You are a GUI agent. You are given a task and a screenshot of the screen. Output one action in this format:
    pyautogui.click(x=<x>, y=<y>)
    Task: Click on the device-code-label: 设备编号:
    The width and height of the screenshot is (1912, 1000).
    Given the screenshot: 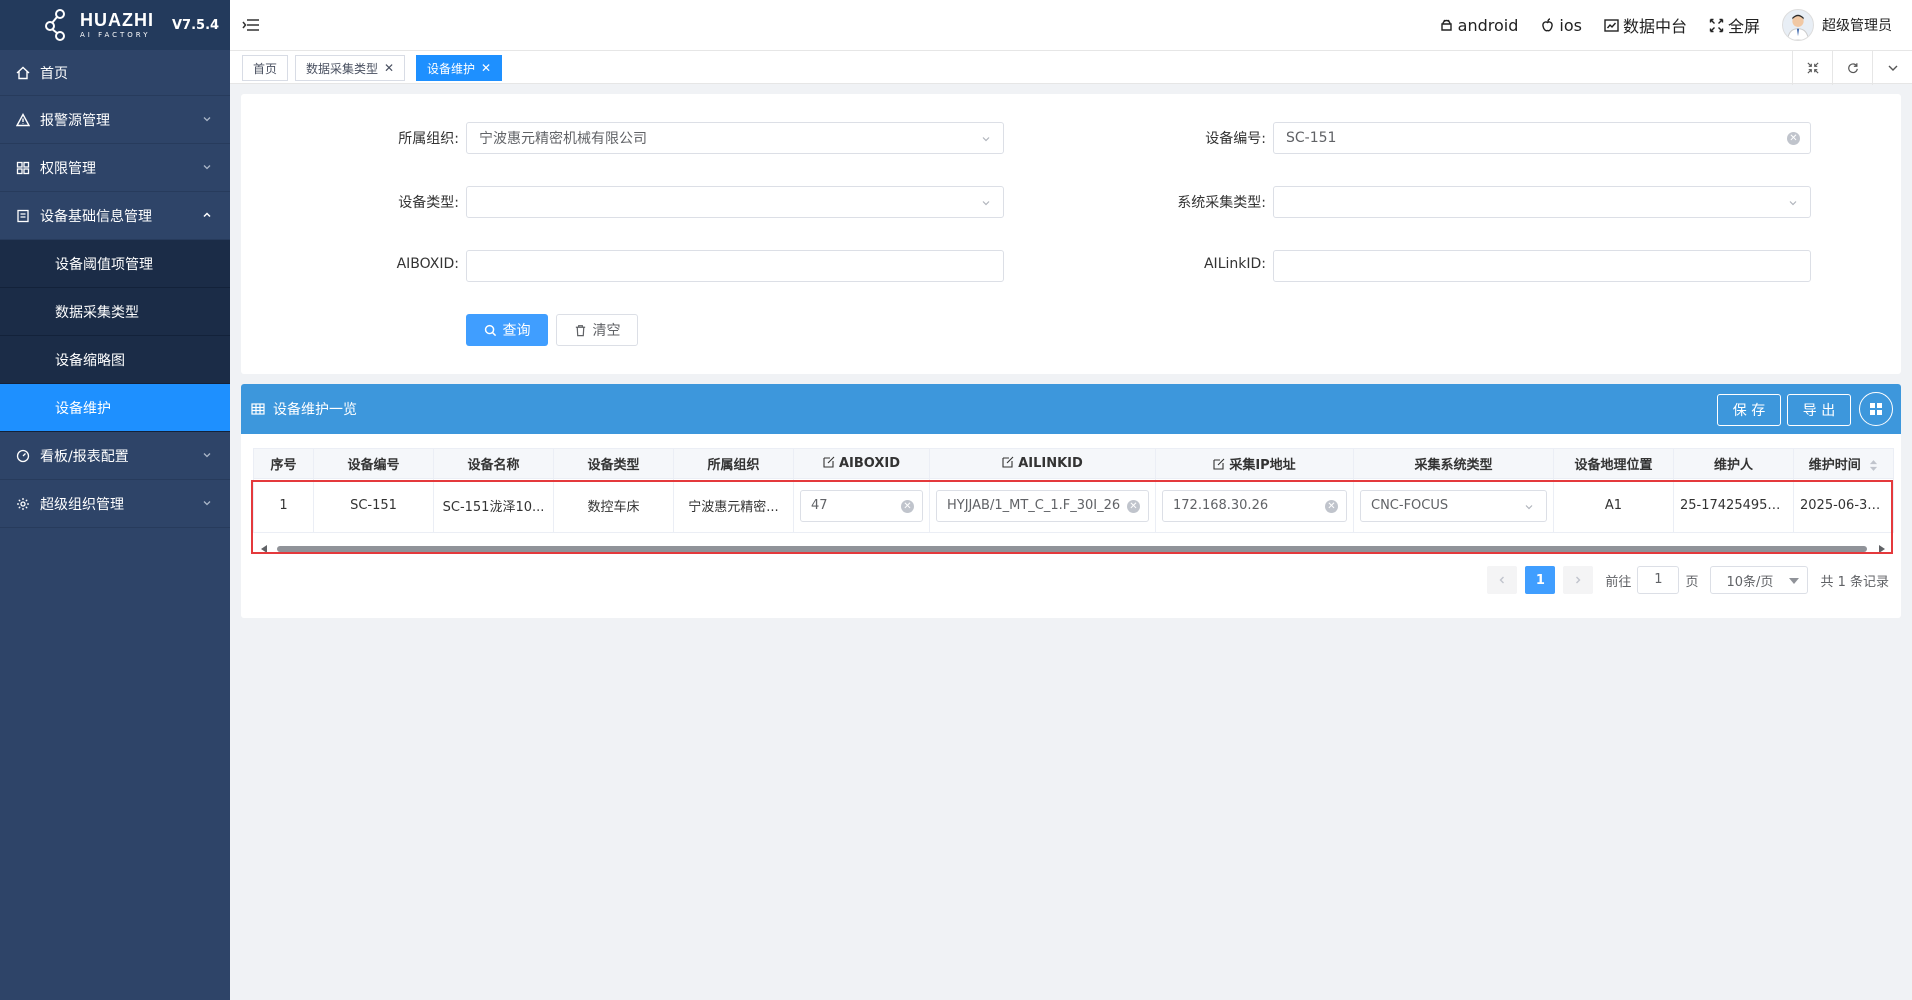 What is the action you would take?
    pyautogui.click(x=1235, y=139)
    